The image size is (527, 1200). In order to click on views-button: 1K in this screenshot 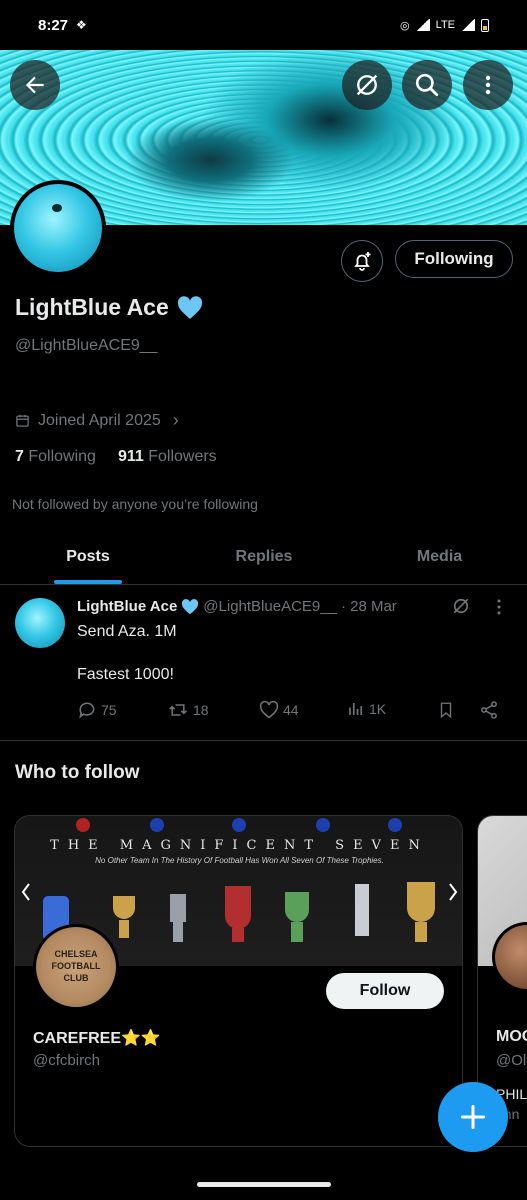, I will do `click(366, 709)`.